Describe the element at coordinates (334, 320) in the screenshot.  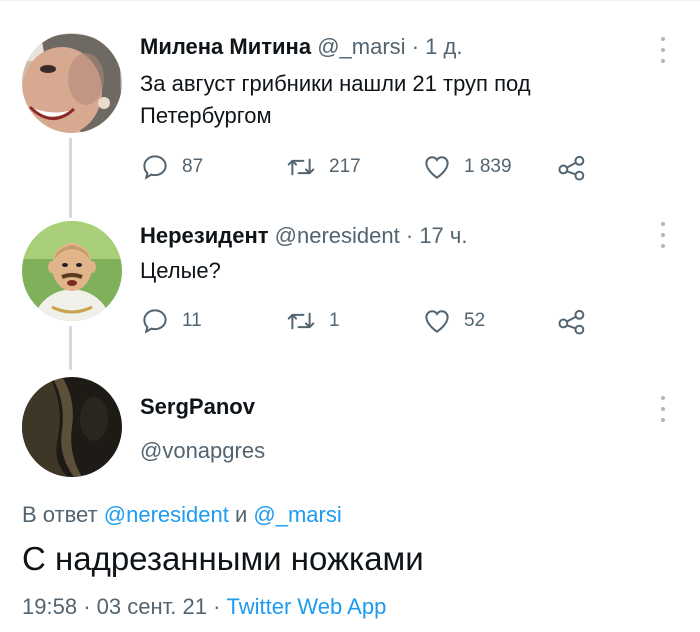
I see `retweet-count: 1` at that location.